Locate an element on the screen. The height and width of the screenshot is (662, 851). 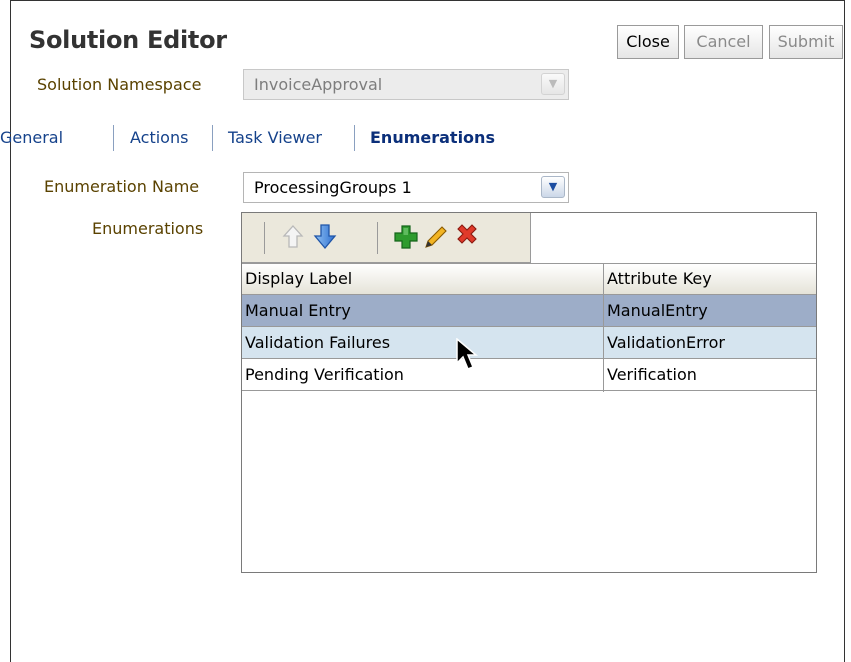
column-header-display-label: Display Label is located at coordinates (422, 279).